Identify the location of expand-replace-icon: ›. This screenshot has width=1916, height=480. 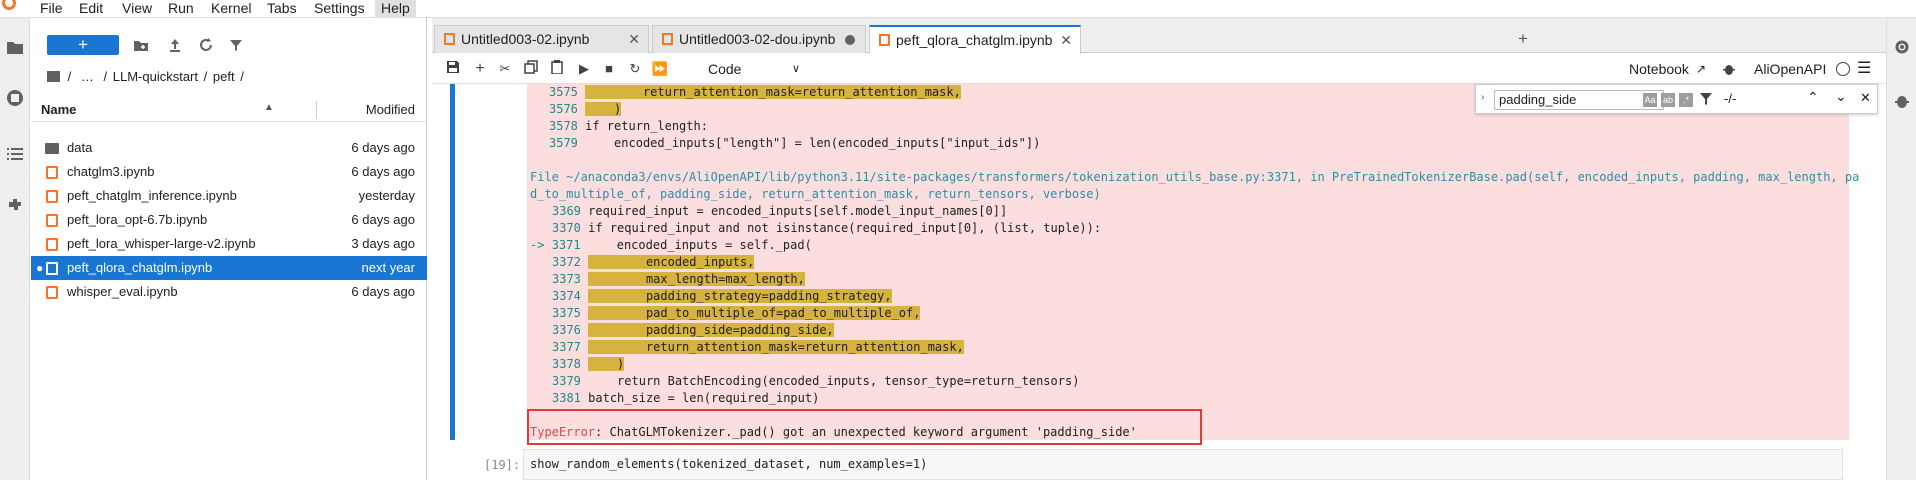
(1482, 97).